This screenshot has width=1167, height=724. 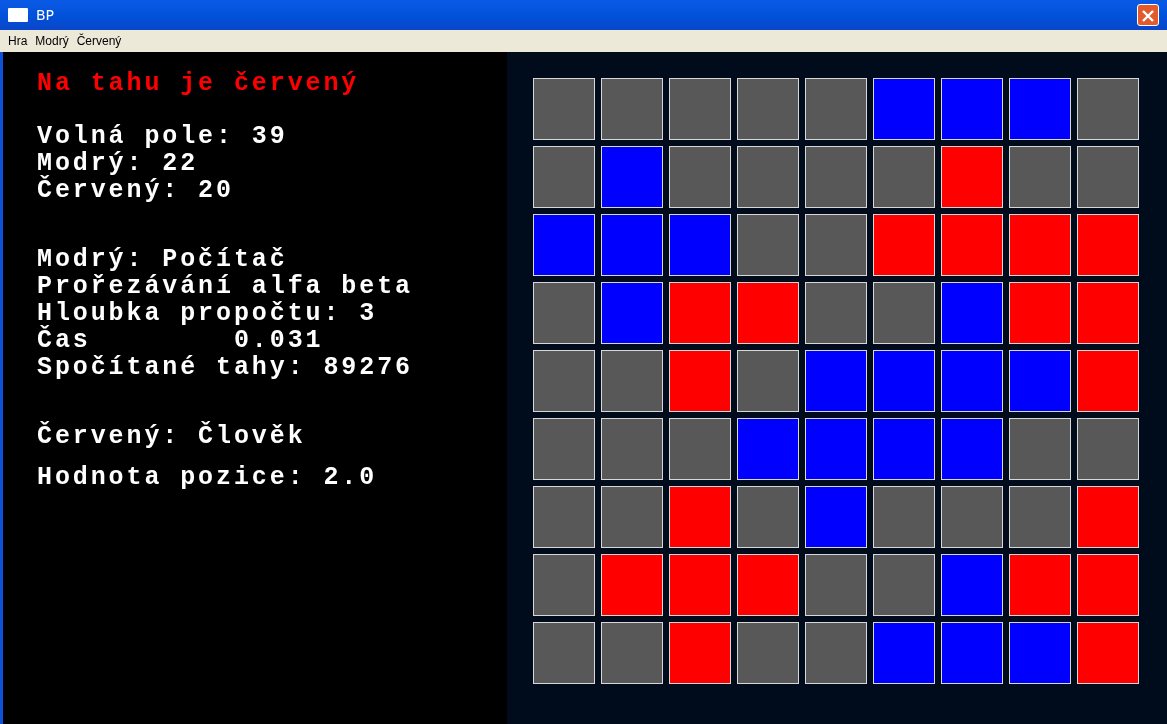 I want to click on info-line: Volná pole: 39, so click(x=163, y=136).